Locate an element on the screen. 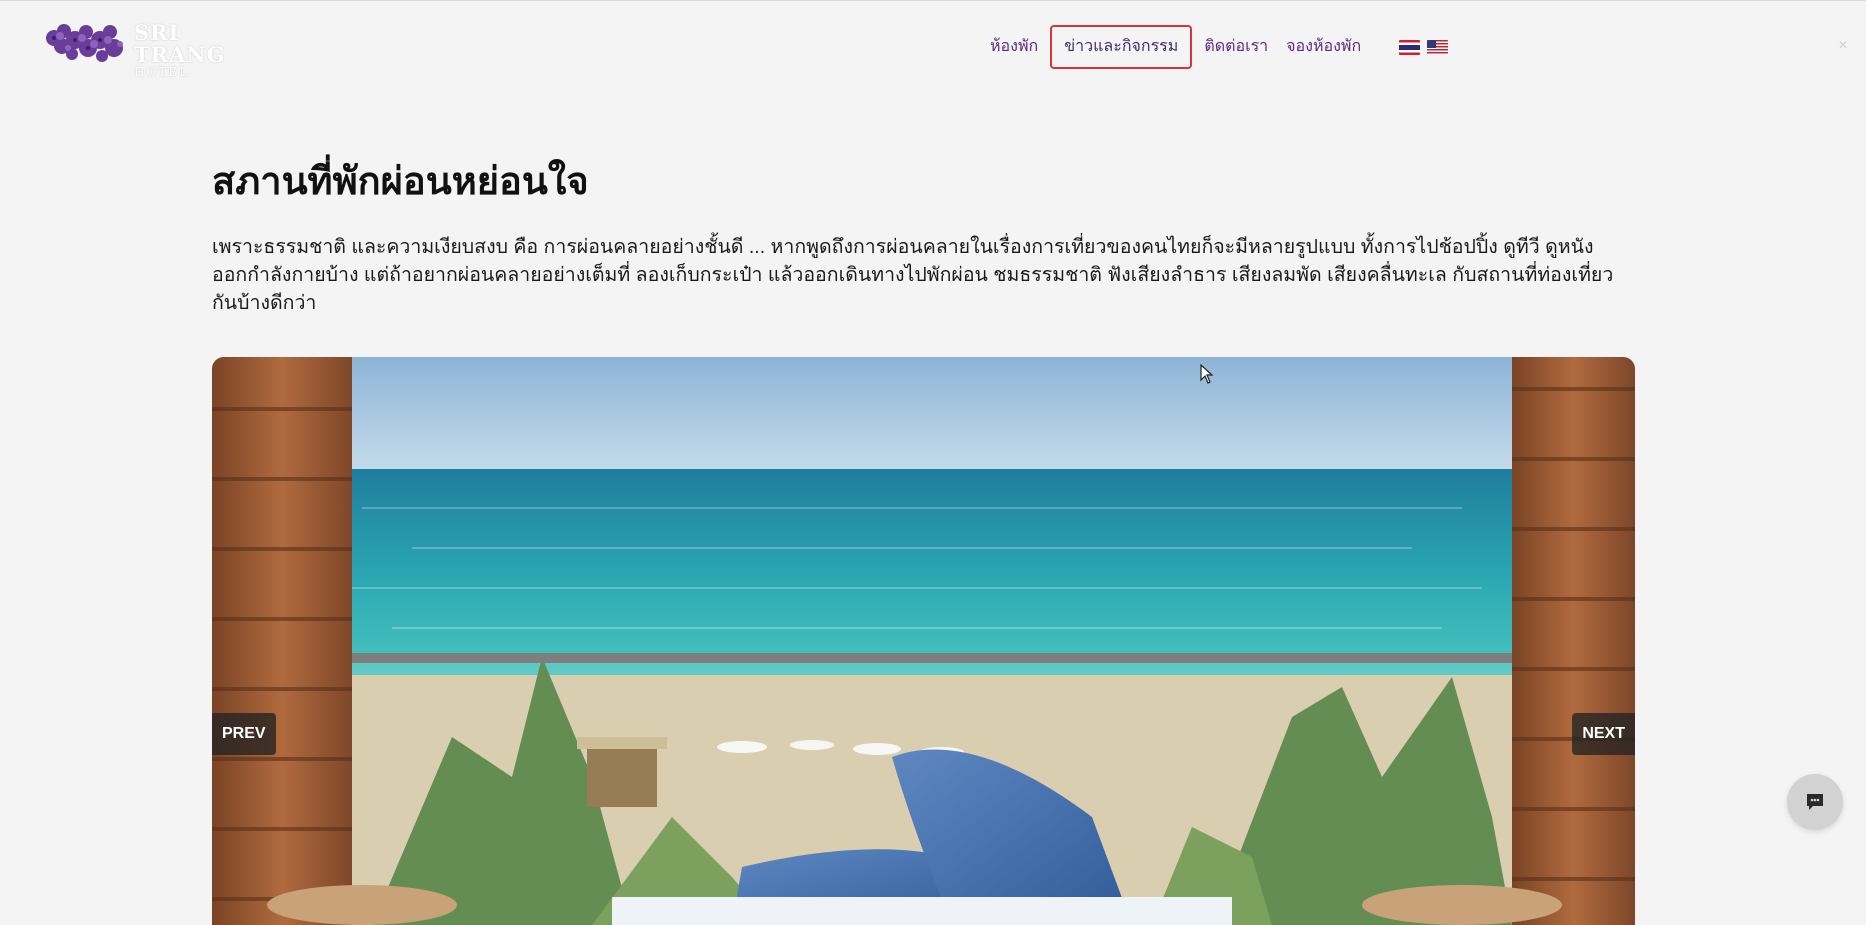  chat-bubble-icon is located at coordinates (1815, 802).